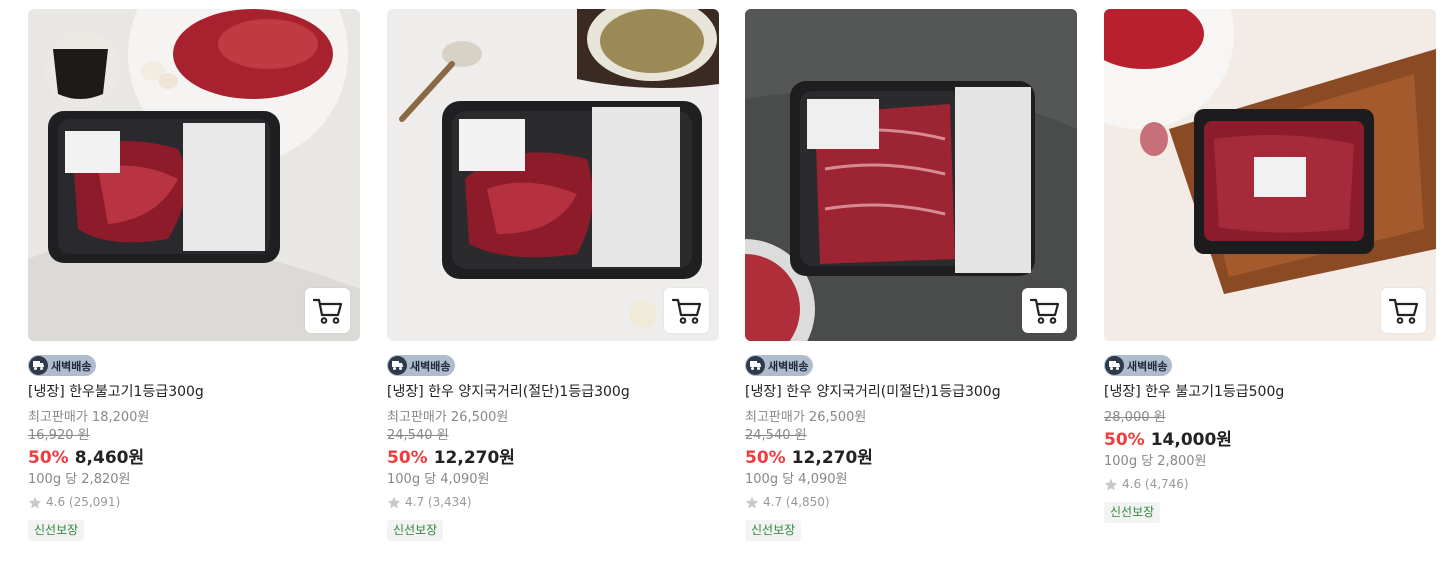 The height and width of the screenshot is (584, 1442). I want to click on product-title: [냉장] 한우 양지국거리(미절단)1등급300g, so click(911, 392).